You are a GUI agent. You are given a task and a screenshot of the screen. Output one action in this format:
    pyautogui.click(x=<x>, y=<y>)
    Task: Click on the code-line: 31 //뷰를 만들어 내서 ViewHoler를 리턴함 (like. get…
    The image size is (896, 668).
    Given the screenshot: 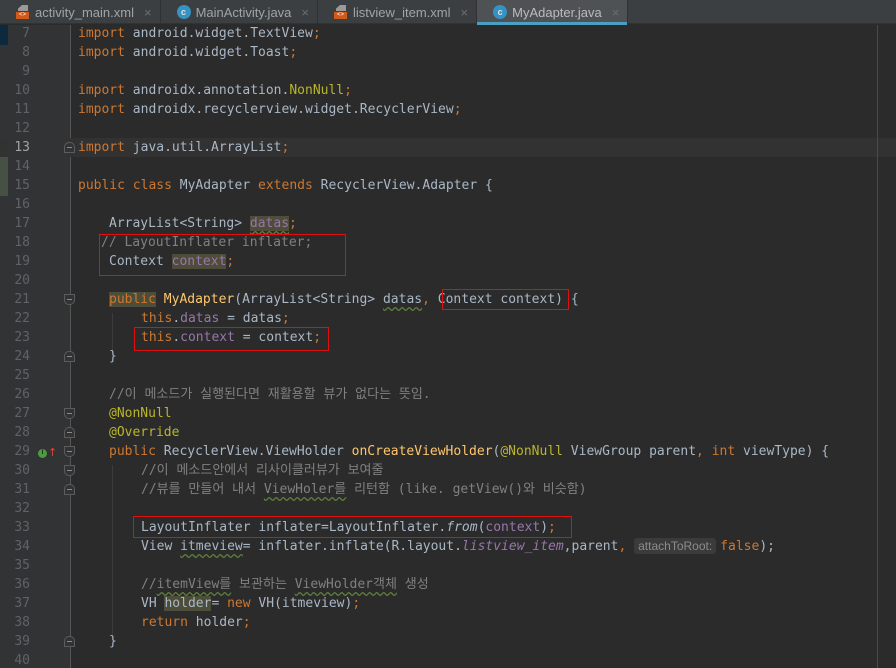 What is the action you would take?
    pyautogui.click(x=448, y=489)
    